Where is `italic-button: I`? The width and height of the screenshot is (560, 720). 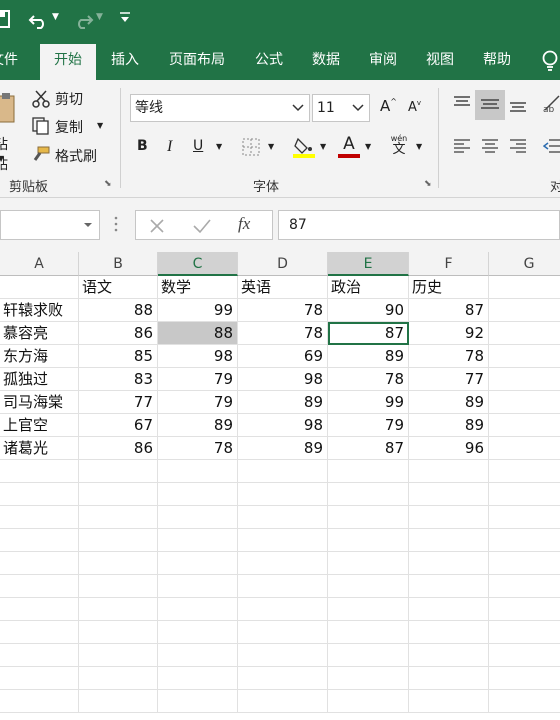
italic-button: I is located at coordinates (169, 147).